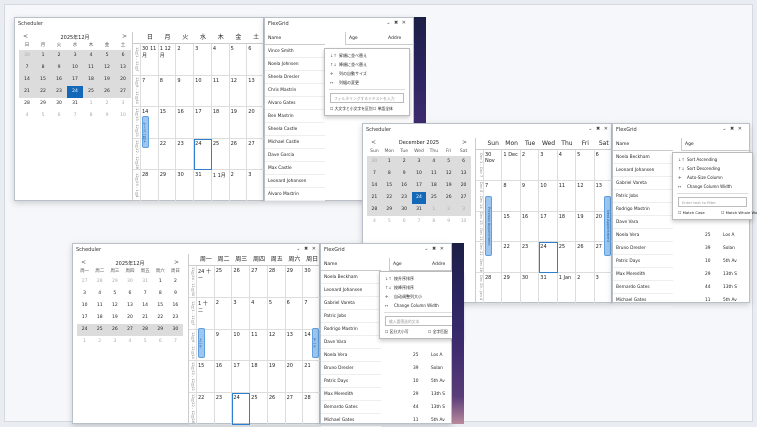  I want to click on mini-day: 13, so click(129, 306).